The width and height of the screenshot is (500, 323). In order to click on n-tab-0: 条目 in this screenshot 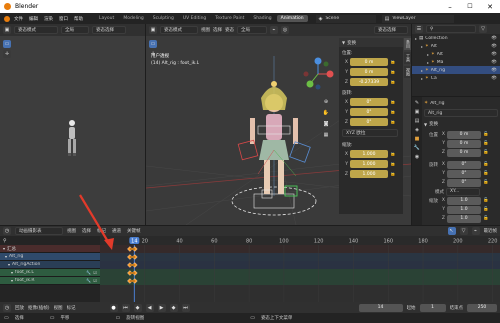, I will do `click(407, 44)`.